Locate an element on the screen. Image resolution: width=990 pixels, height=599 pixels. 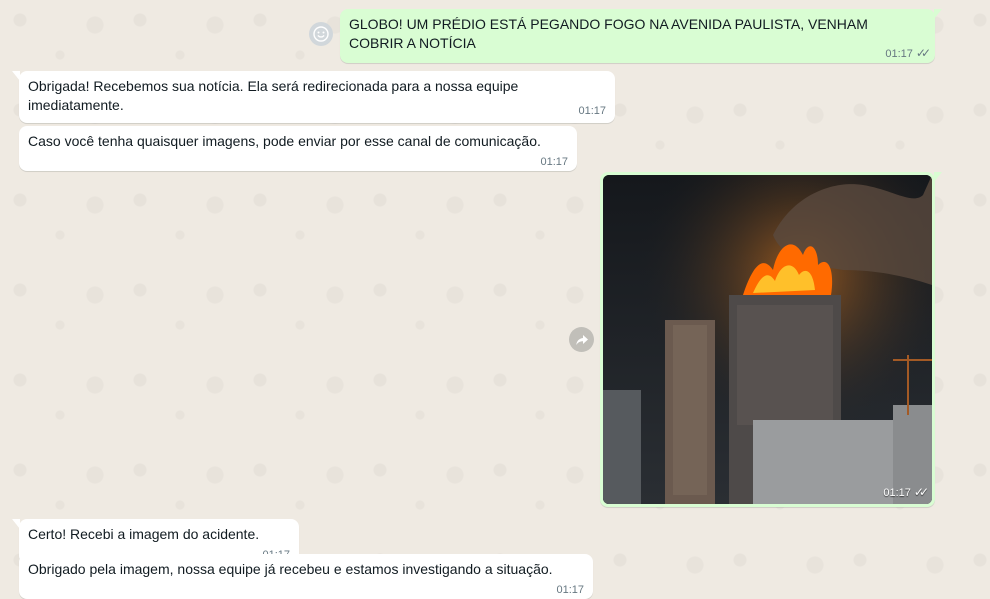
forward-icon is located at coordinates (581, 339).